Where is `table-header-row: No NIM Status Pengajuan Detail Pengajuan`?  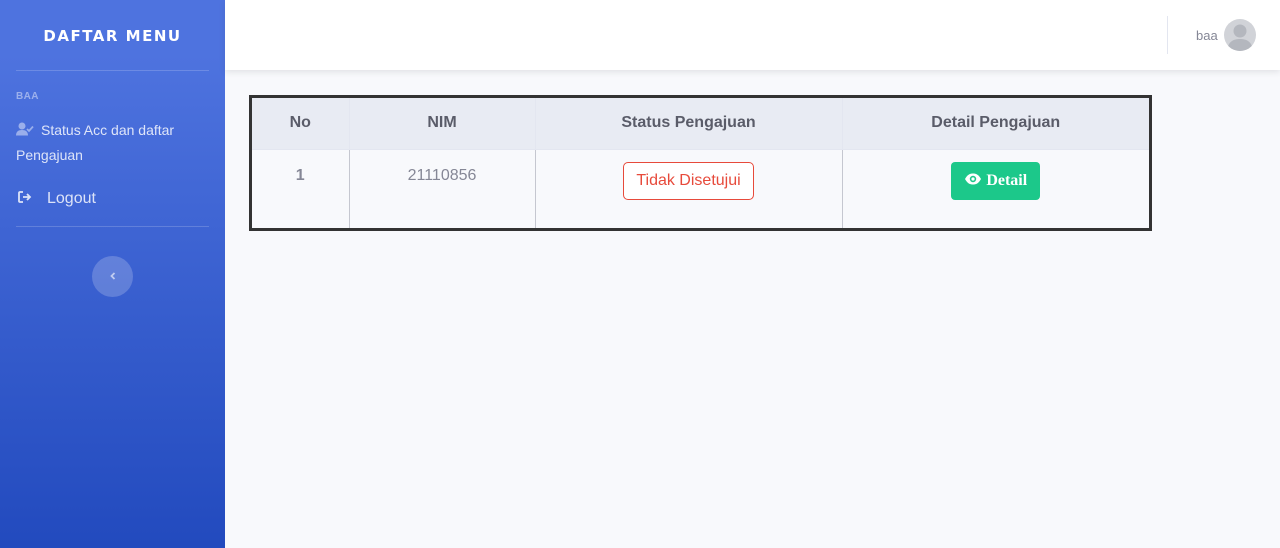 table-header-row: No NIM Status Pengajuan Detail Pengajuan is located at coordinates (700, 123).